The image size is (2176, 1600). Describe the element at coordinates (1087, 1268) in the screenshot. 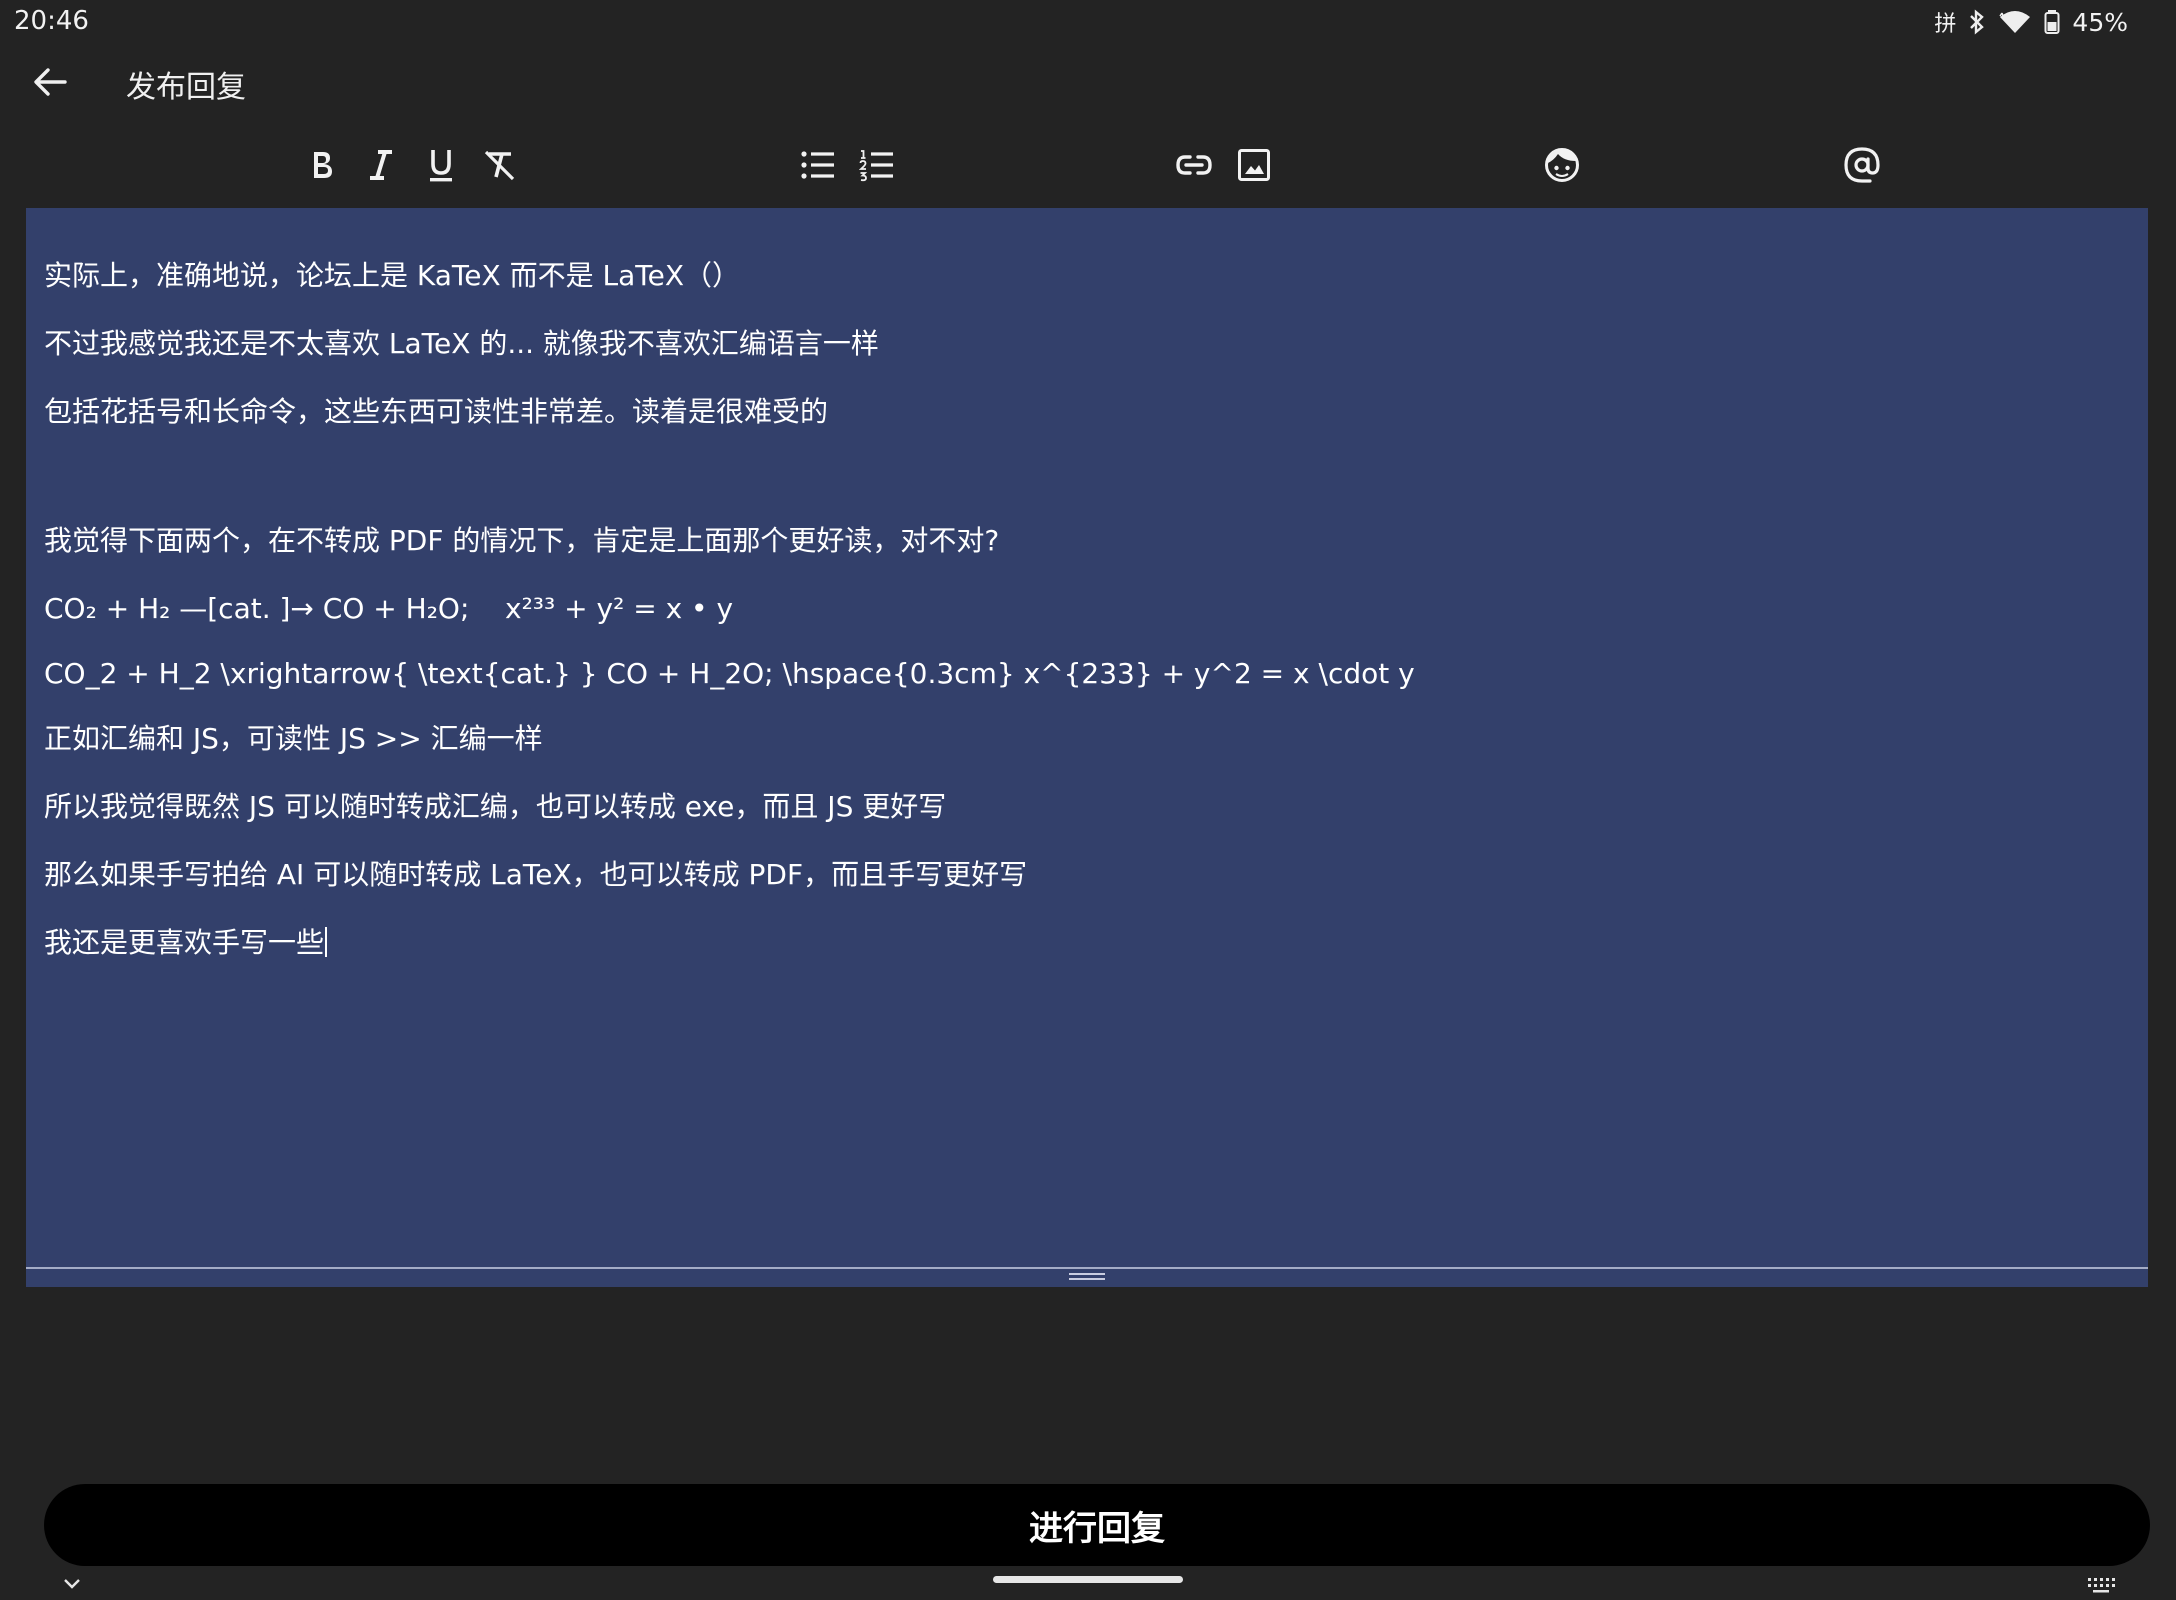

I see `editor-divider` at that location.